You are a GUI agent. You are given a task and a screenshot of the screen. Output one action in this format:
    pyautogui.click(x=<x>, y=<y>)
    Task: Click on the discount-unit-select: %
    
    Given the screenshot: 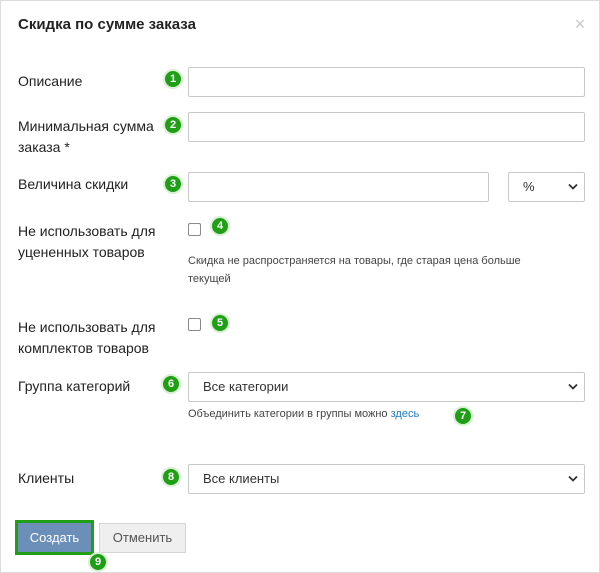 What is the action you would take?
    pyautogui.click(x=546, y=187)
    